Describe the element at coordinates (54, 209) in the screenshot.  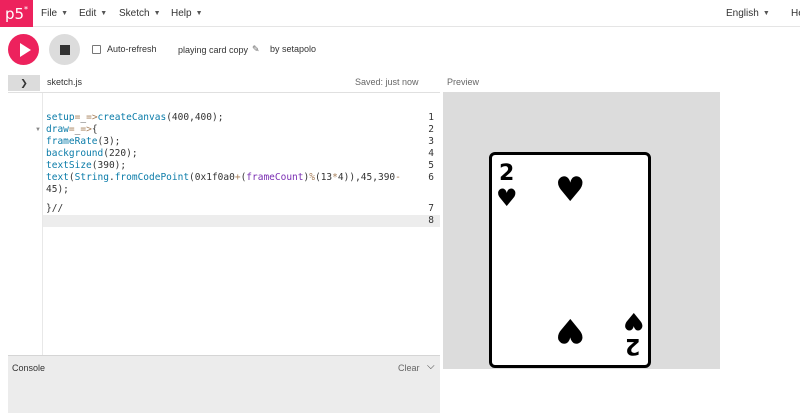
I see `code-line-7: }//` at that location.